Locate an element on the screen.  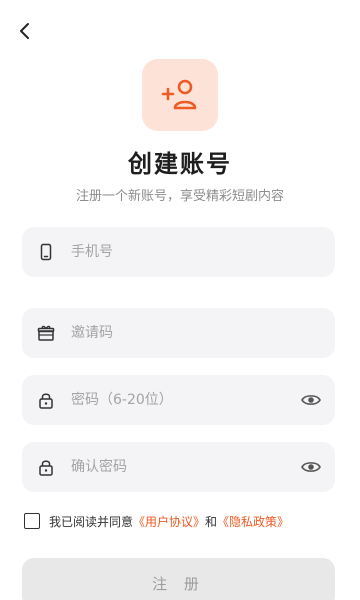
confirm-password-field is located at coordinates (178, 467).